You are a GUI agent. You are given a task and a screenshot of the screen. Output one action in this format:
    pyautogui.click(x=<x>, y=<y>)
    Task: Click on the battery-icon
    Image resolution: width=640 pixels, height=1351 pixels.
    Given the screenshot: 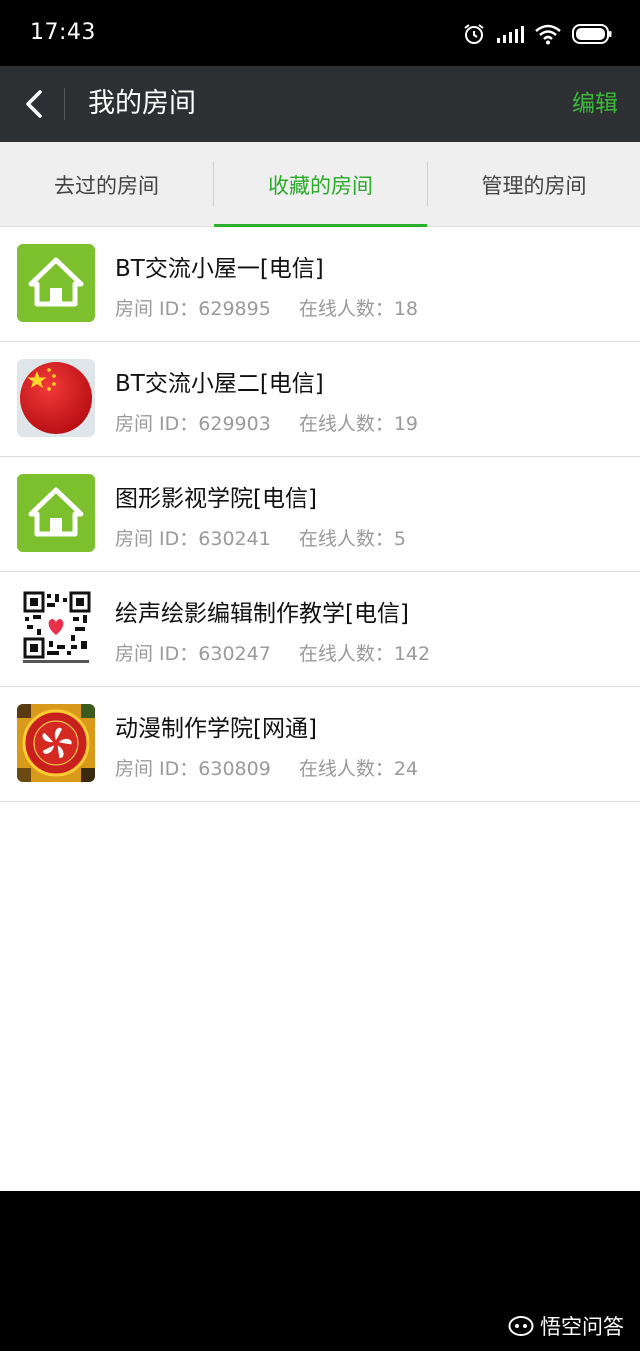 What is the action you would take?
    pyautogui.click(x=592, y=34)
    